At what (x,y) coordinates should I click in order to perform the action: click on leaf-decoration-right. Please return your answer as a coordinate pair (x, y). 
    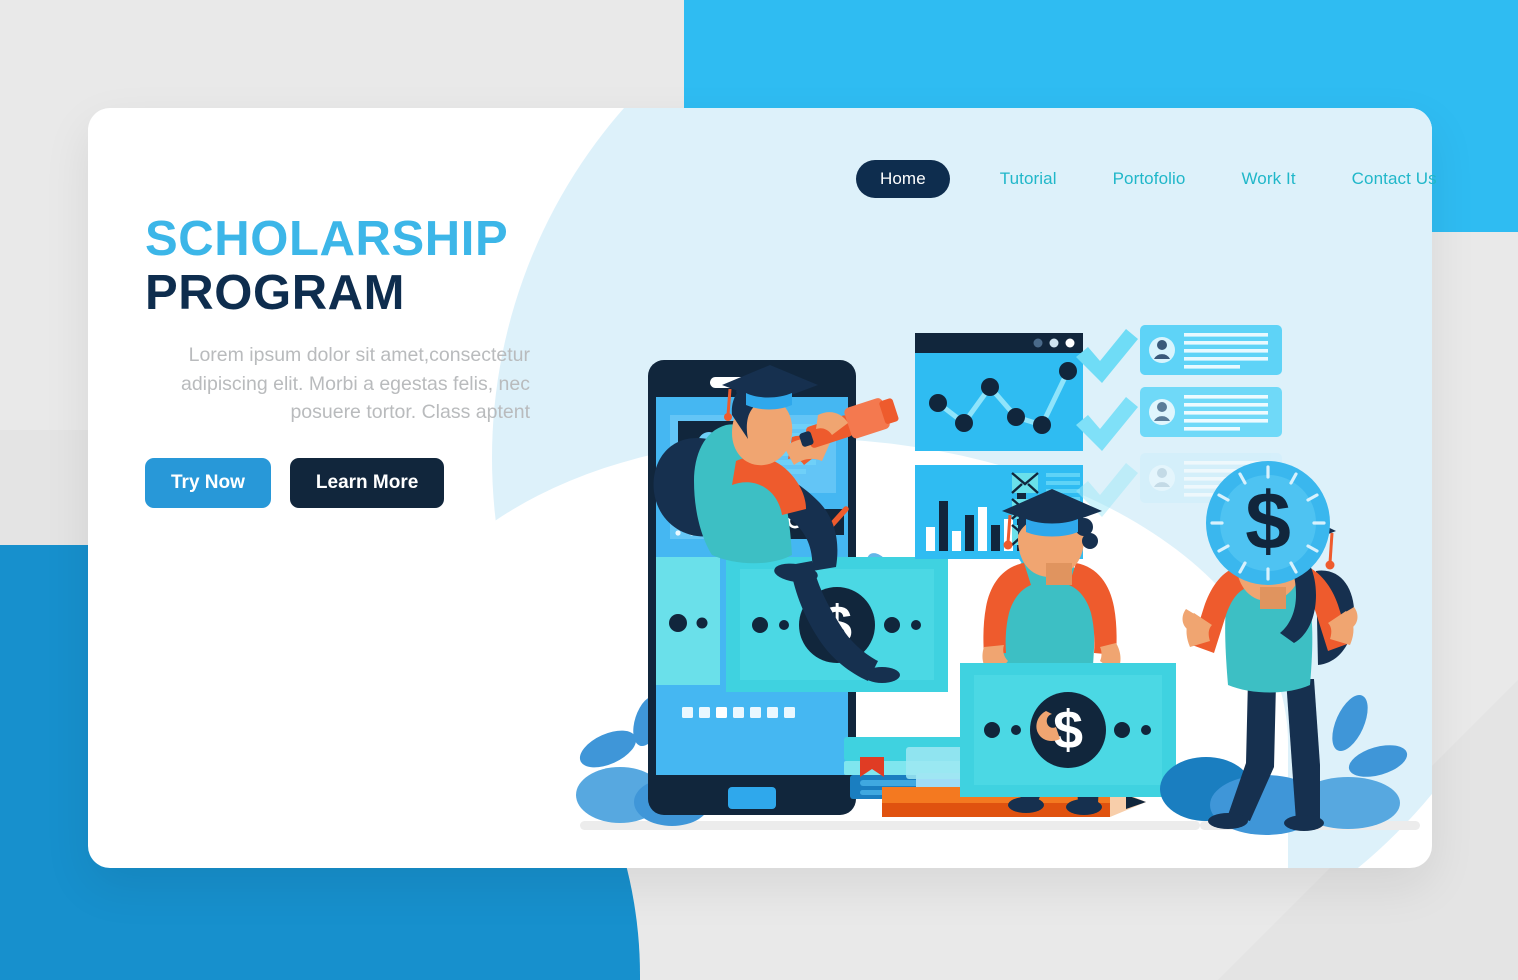
    Looking at the image, I should click on (1284, 765).